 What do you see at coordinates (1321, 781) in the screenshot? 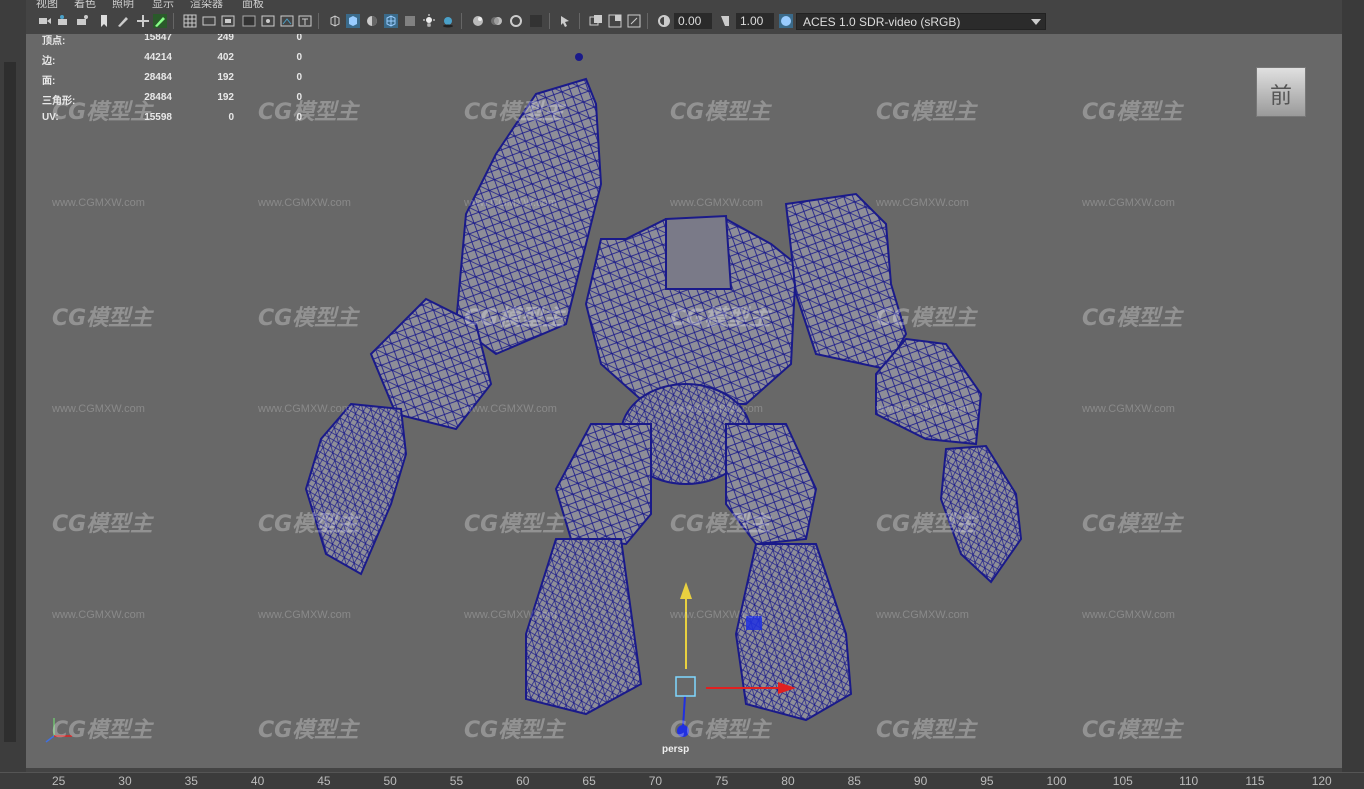
I see `timeline-tick: 120` at bounding box center [1321, 781].